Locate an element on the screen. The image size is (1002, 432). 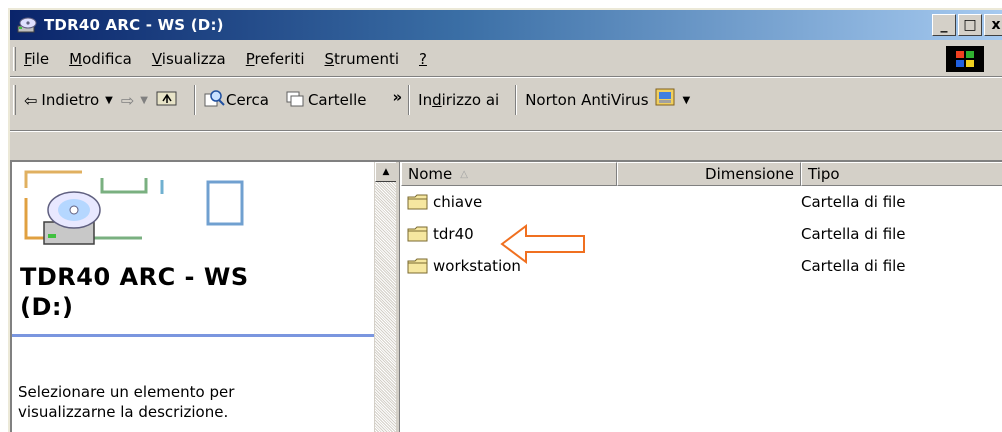
drive-title-line1: TDR40 ARC - WS is located at coordinates (134, 277).